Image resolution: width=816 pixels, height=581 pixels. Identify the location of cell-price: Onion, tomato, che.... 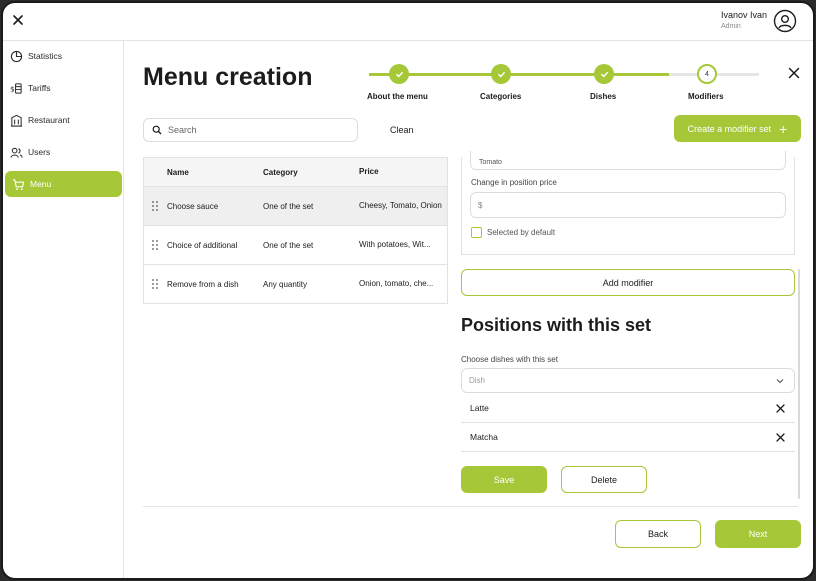
(396, 283).